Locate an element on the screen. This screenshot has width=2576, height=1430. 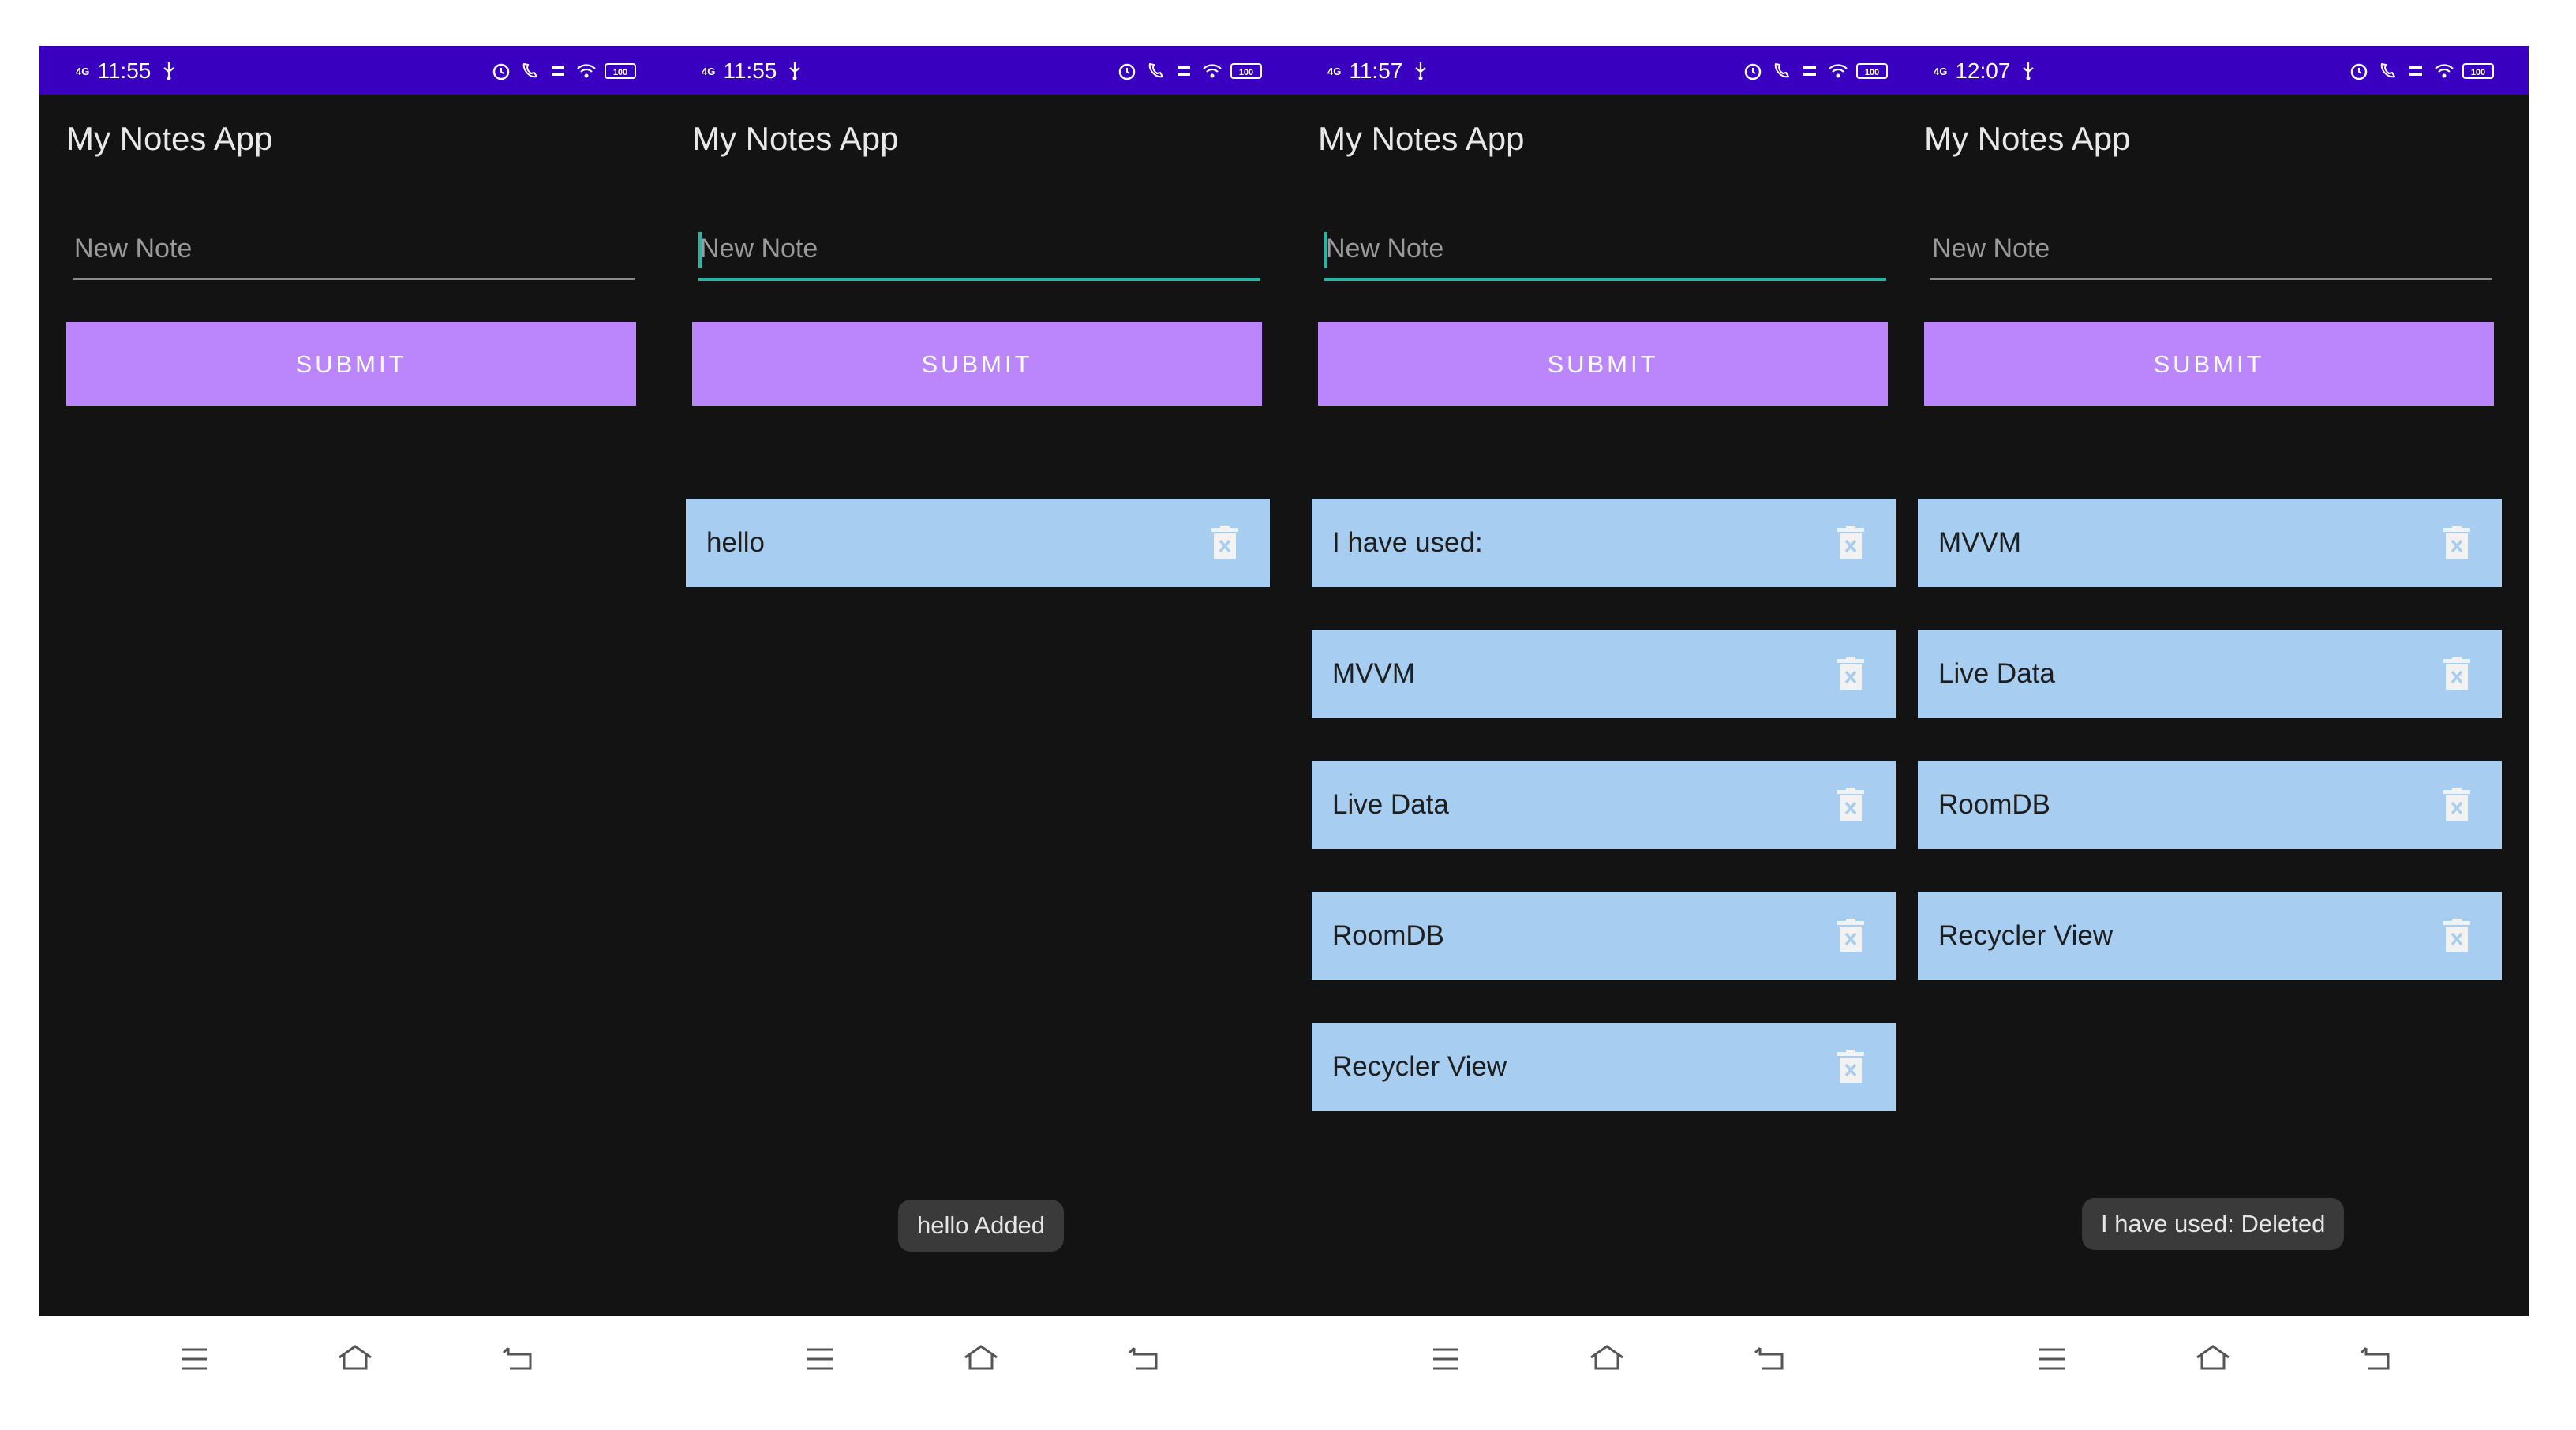
status-bar: 4G 12:07 100 is located at coordinates (2213, 70).